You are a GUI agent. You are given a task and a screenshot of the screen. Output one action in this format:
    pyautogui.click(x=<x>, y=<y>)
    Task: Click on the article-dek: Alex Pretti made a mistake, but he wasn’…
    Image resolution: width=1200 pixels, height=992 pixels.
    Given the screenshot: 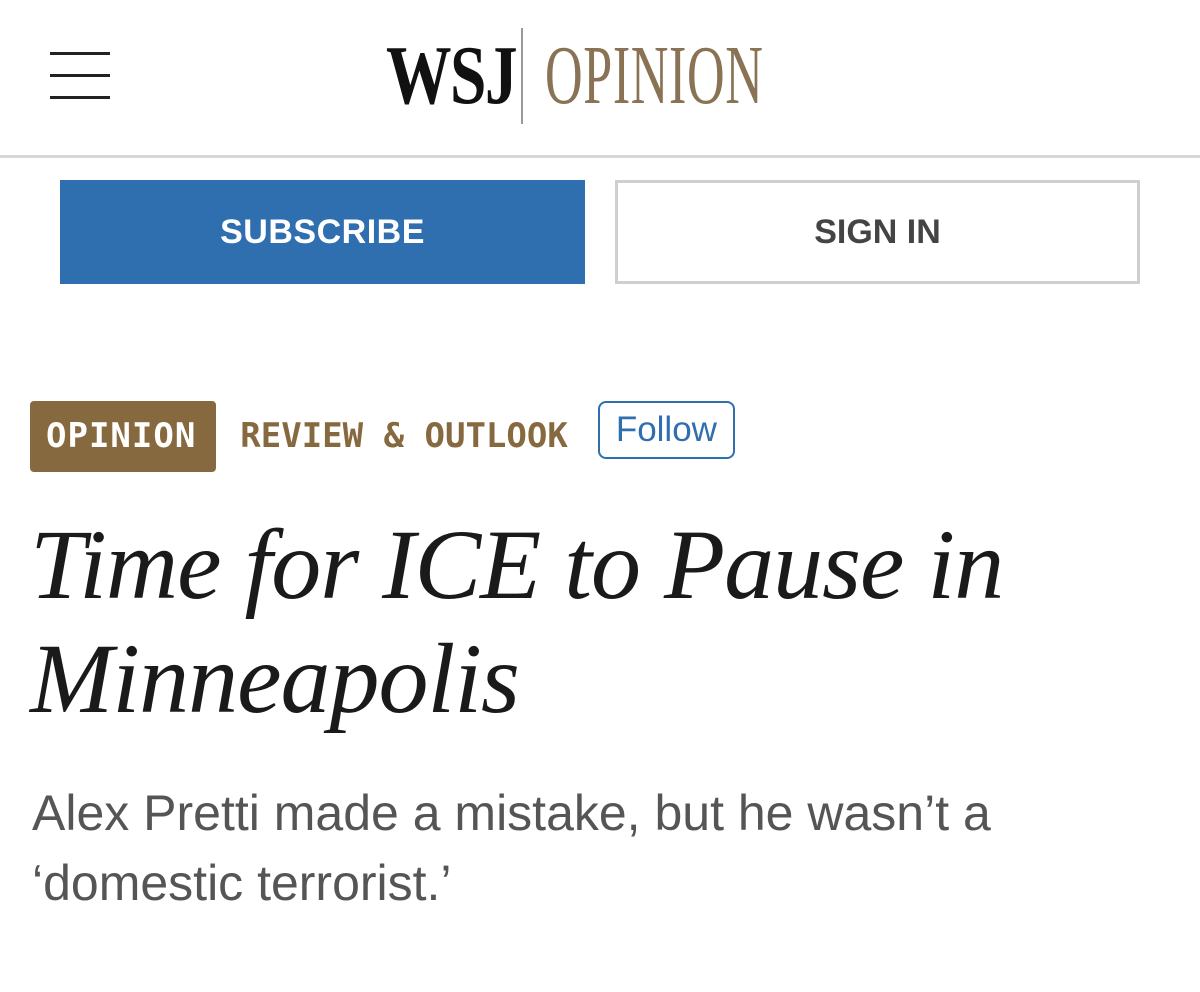 What is the action you would take?
    pyautogui.click(x=511, y=848)
    